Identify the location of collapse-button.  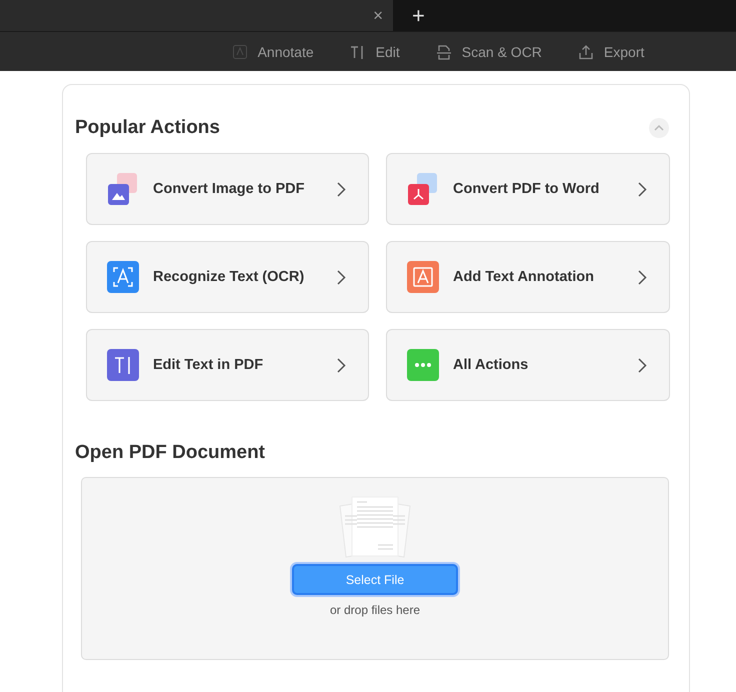
(659, 128).